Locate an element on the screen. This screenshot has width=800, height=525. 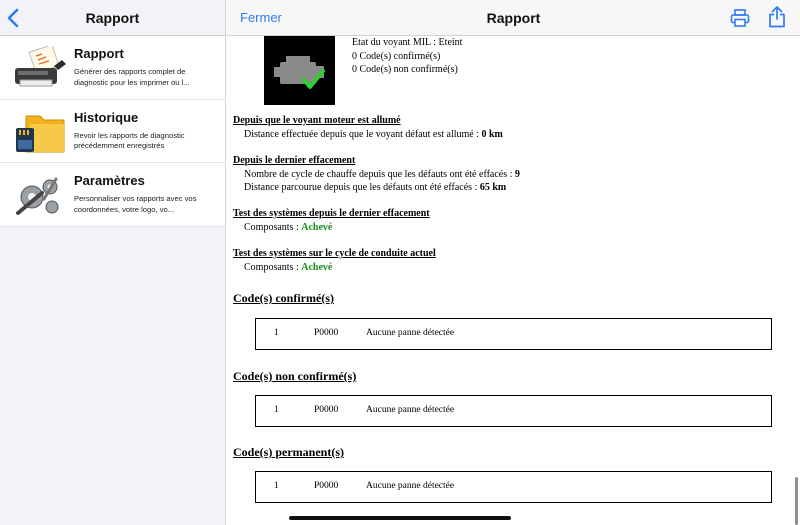
printer-report-icon is located at coordinates (40, 66).